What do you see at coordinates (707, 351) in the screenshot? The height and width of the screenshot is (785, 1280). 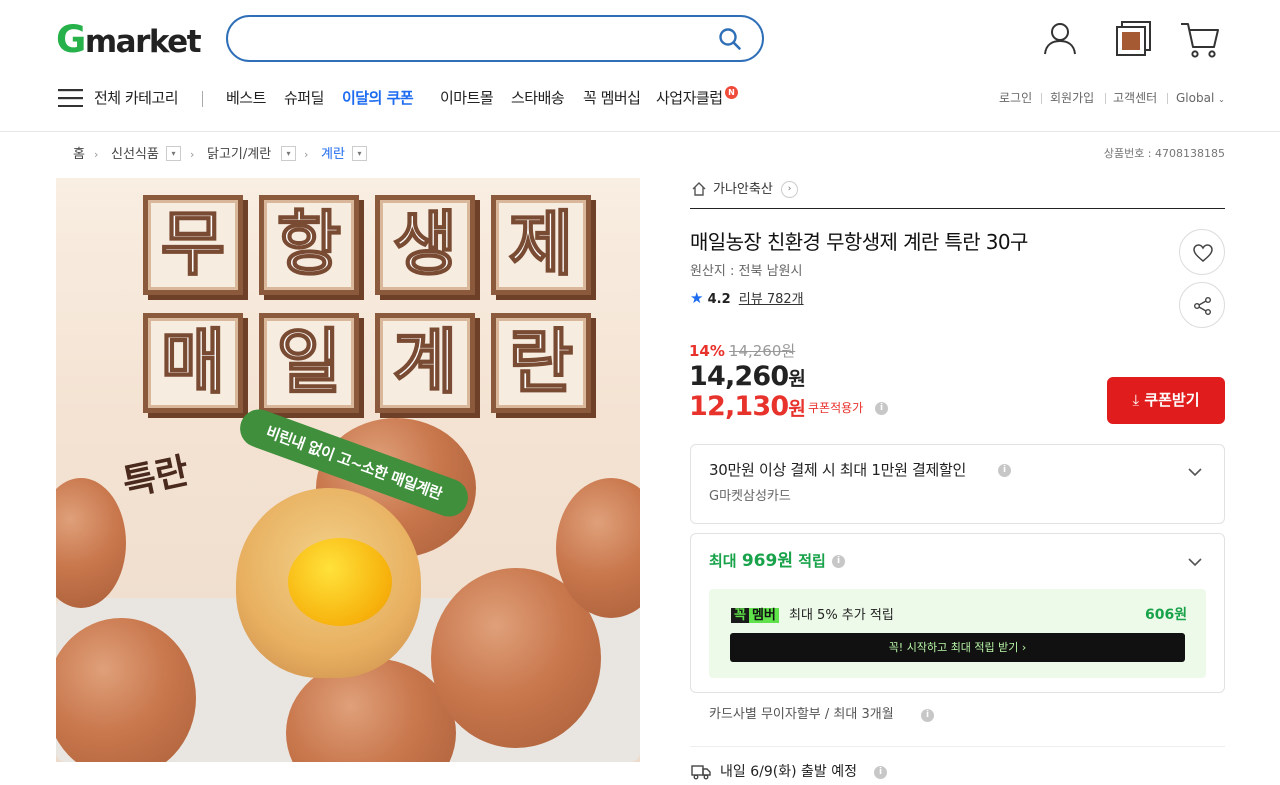 I see `discount-percent: 14%` at bounding box center [707, 351].